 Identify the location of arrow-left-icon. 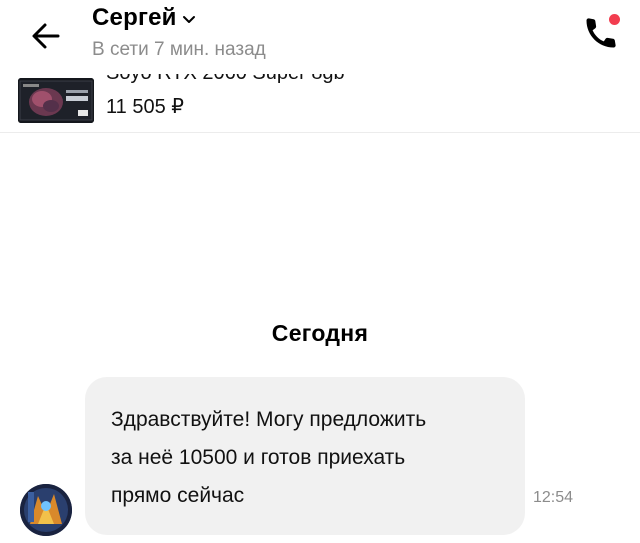
(46, 36).